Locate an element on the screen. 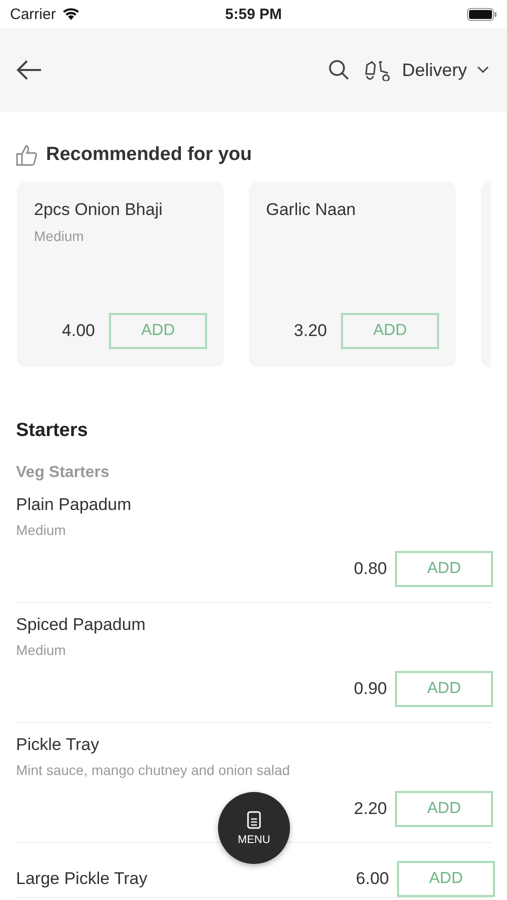 Image resolution: width=507 pixels, height=900 pixels. menu-button: MENU is located at coordinates (254, 828).